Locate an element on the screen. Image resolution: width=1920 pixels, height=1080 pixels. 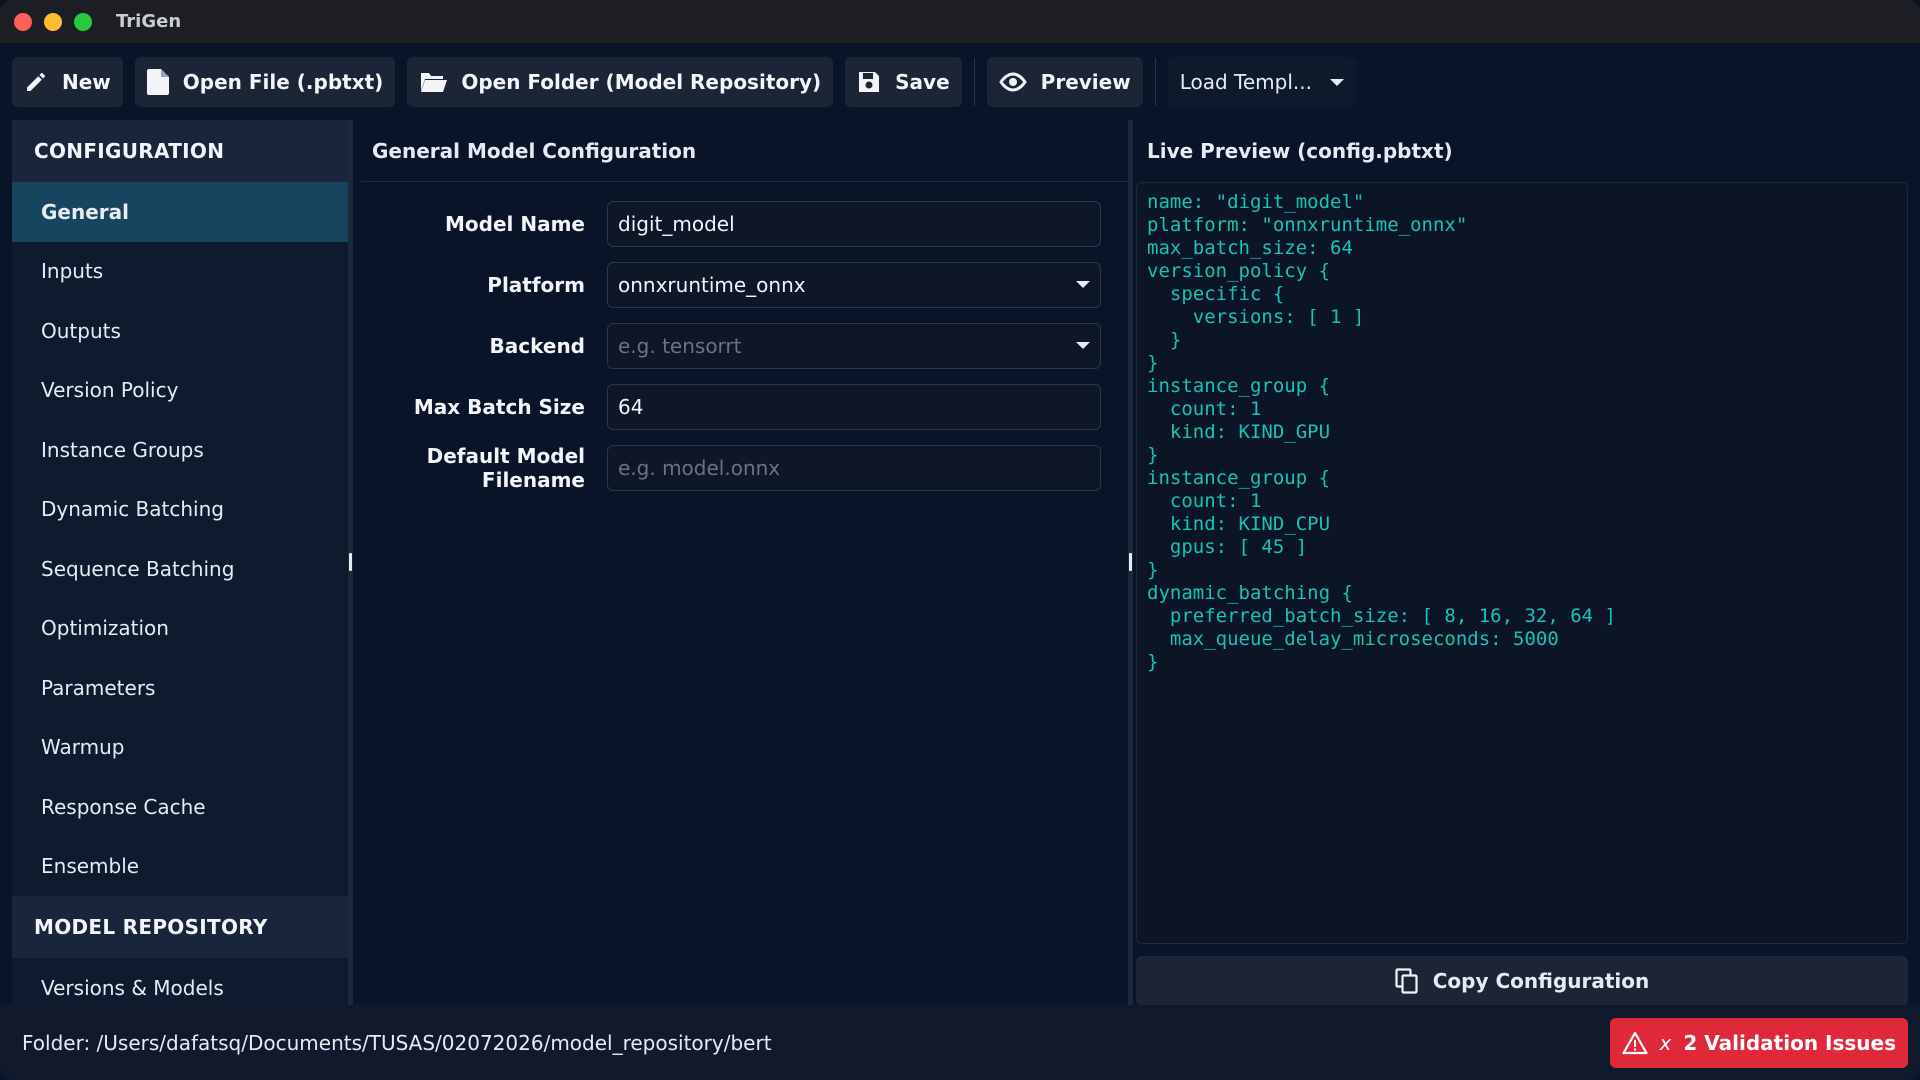
sidebar-item-label: Versions & Models is located at coordinates (132, 987).